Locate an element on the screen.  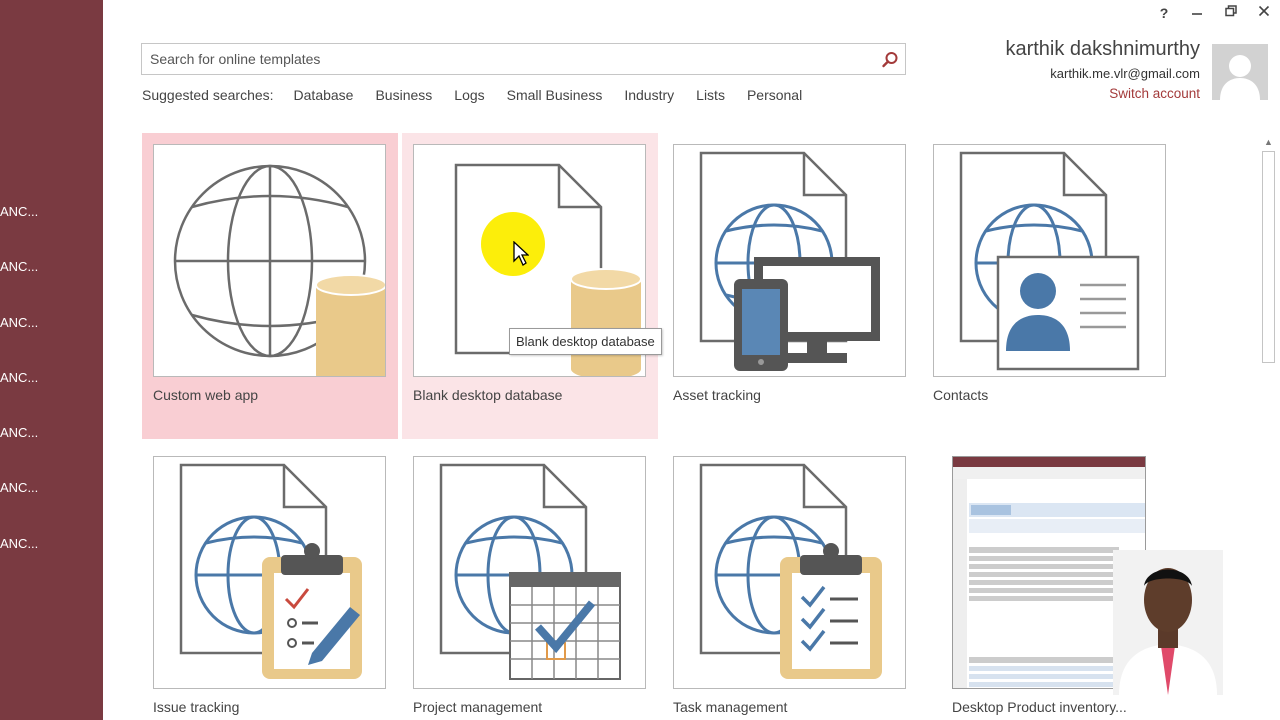
restore-button is located at coordinates (1231, 13).